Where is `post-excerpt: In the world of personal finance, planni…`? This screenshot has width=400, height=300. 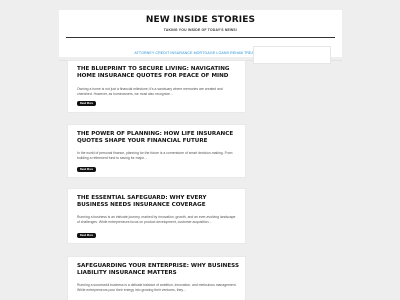
post-excerpt: In the world of personal finance, planni… is located at coordinates (155, 156).